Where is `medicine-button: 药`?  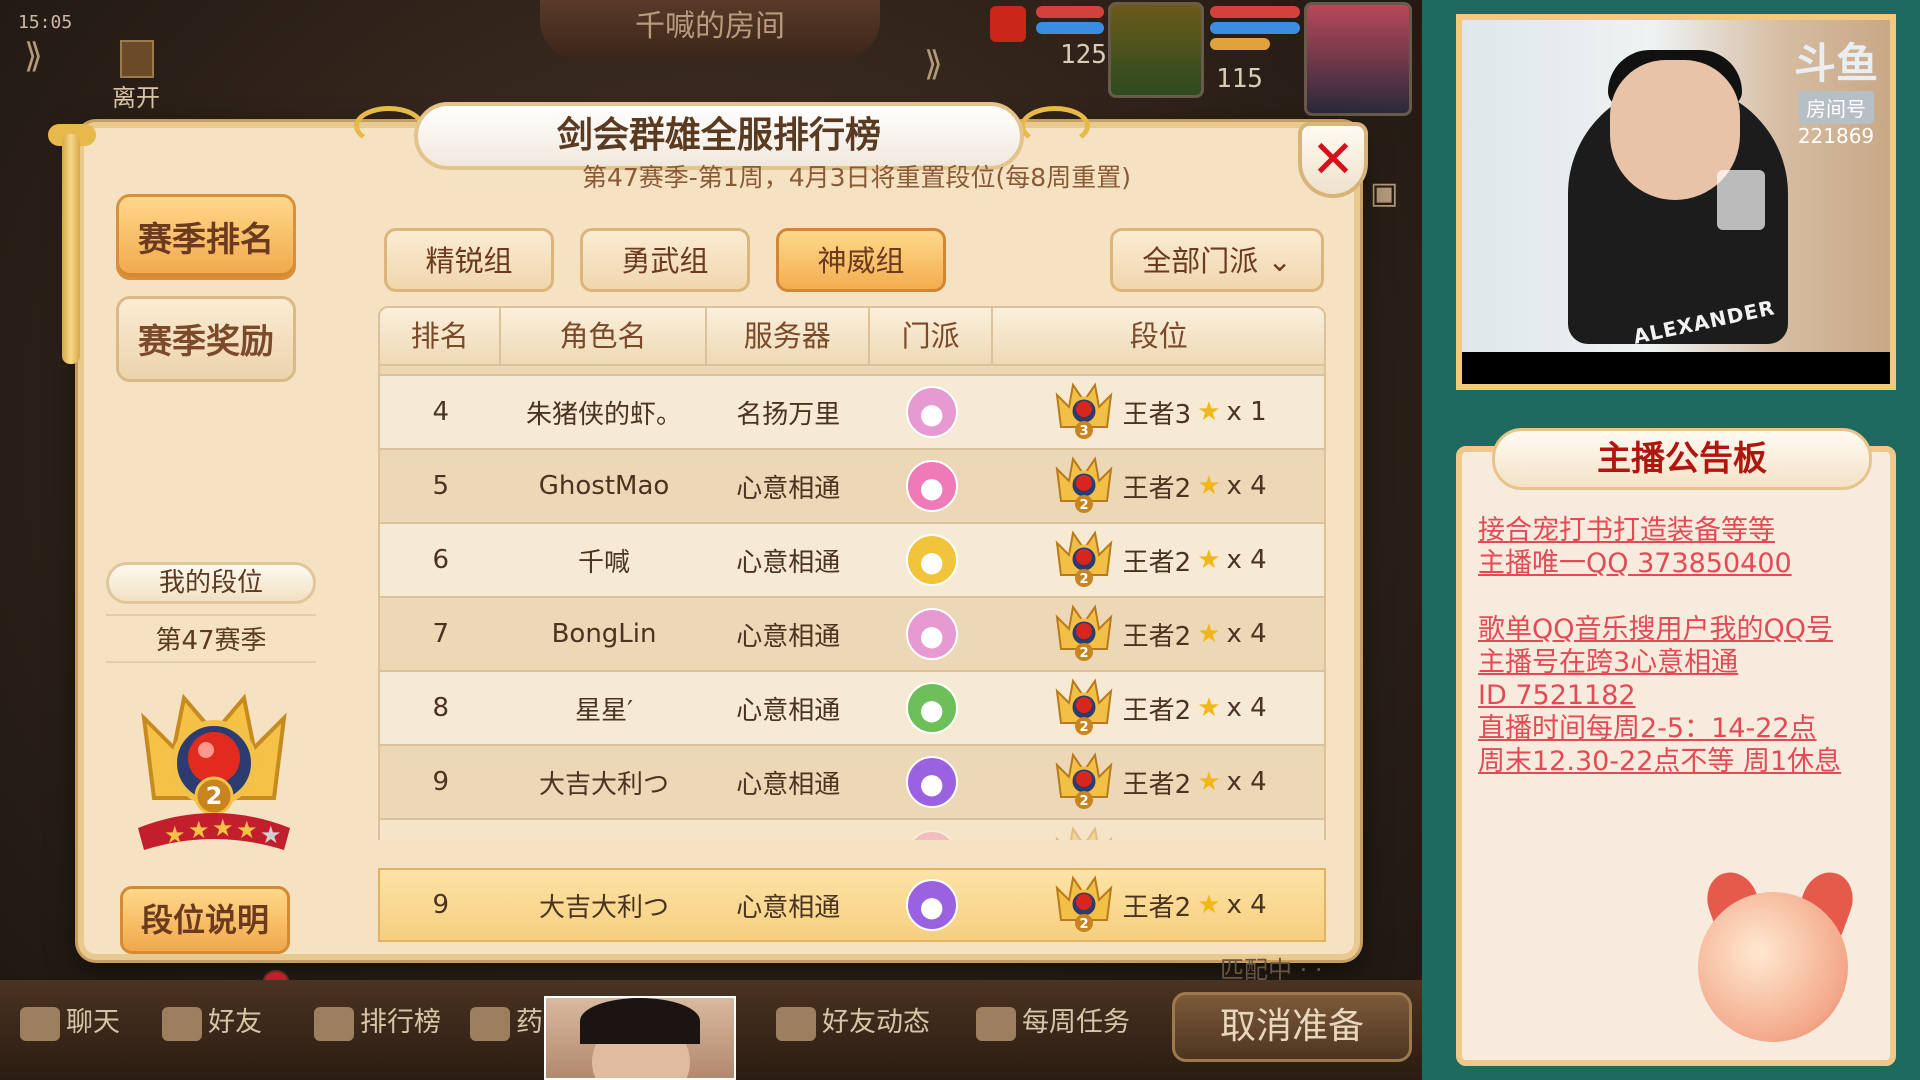
medicine-button: 药 is located at coordinates (506, 1020).